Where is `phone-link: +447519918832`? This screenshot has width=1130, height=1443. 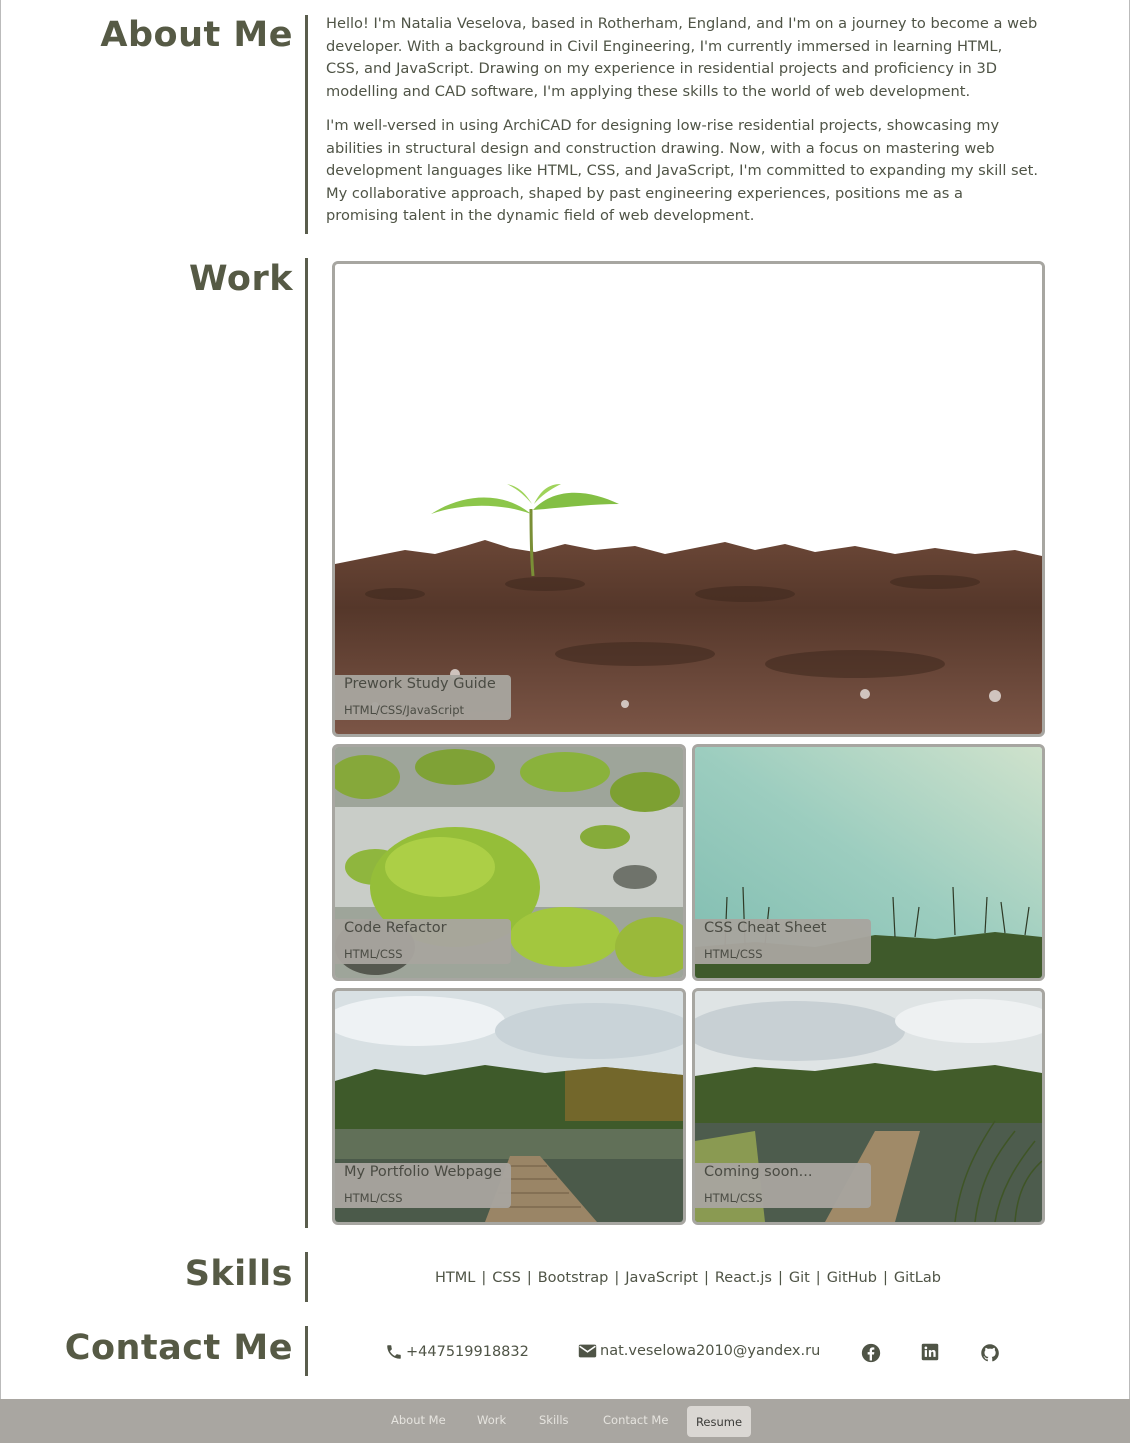
phone-link: +447519918832 is located at coordinates (457, 1352).